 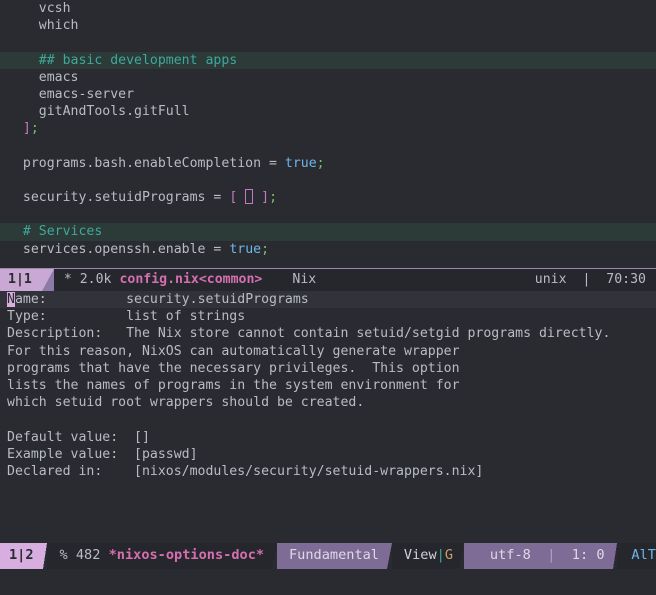 I want to click on doc-cursor: N, so click(x=11, y=299).